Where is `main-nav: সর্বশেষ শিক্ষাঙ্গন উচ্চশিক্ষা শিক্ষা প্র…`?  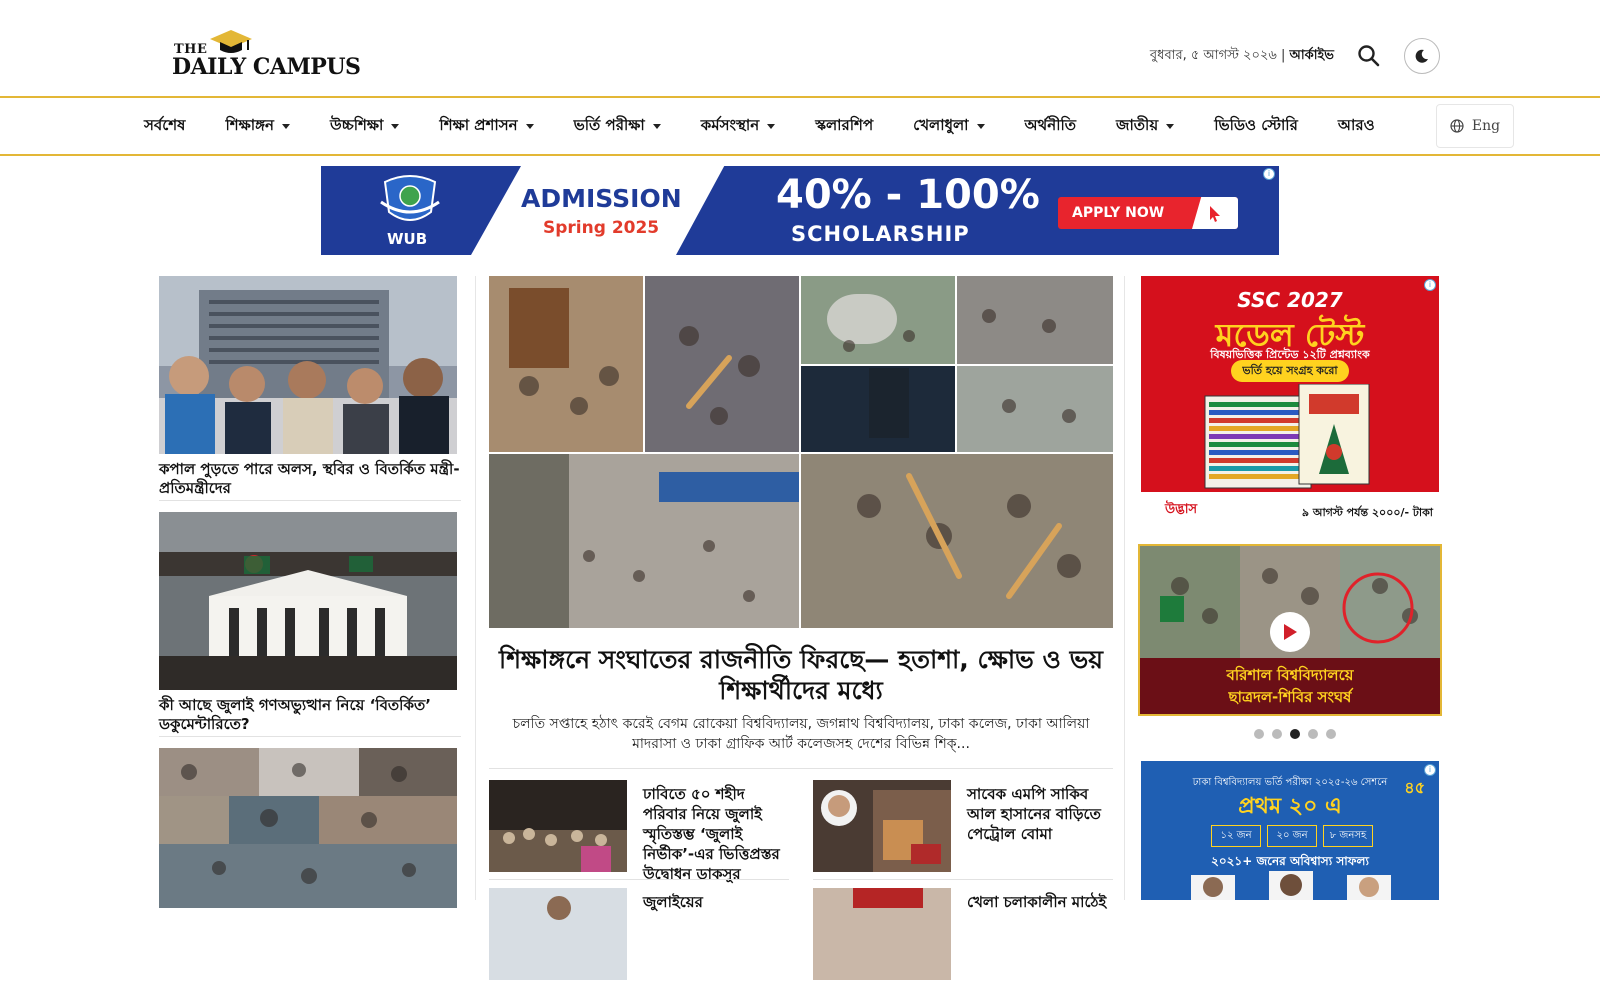 main-nav: সর্বশেষ শিক্ষাঙ্গন উচ্চশিক্ষা শিক্ষা প্র… is located at coordinates (800, 126).